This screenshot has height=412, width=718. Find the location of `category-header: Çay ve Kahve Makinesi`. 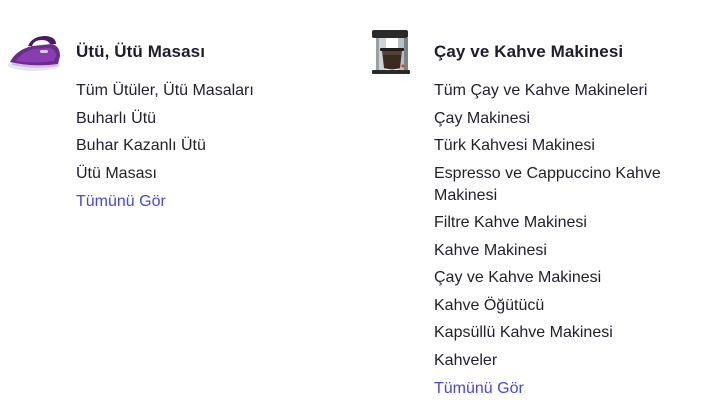

category-header: Çay ve Kahve Makinesi is located at coordinates (539, 52).